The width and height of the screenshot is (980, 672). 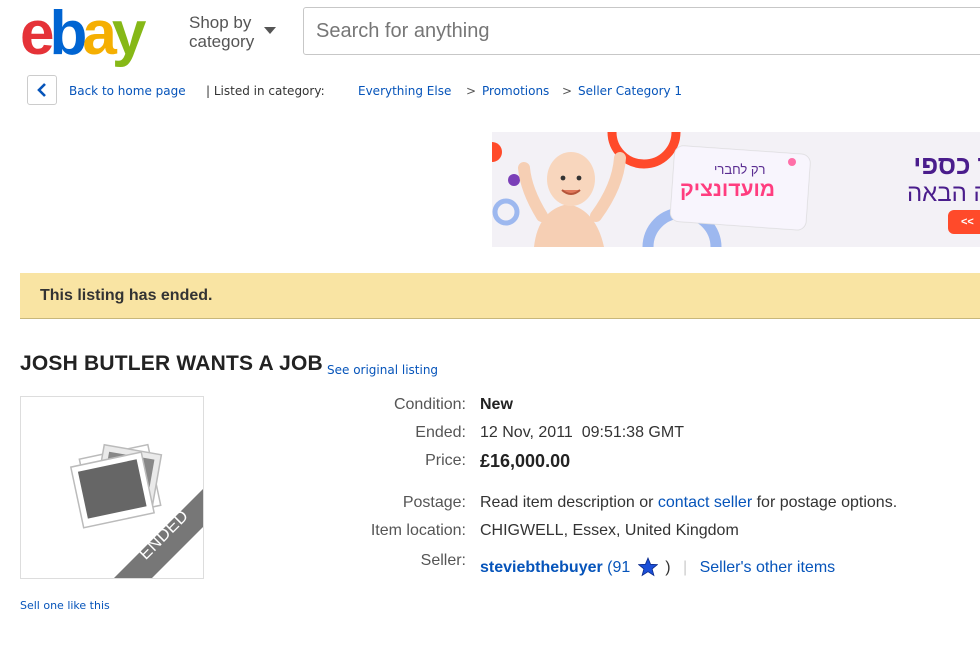 What do you see at coordinates (418, 530) in the screenshot?
I see `item-location-label: Item location:` at bounding box center [418, 530].